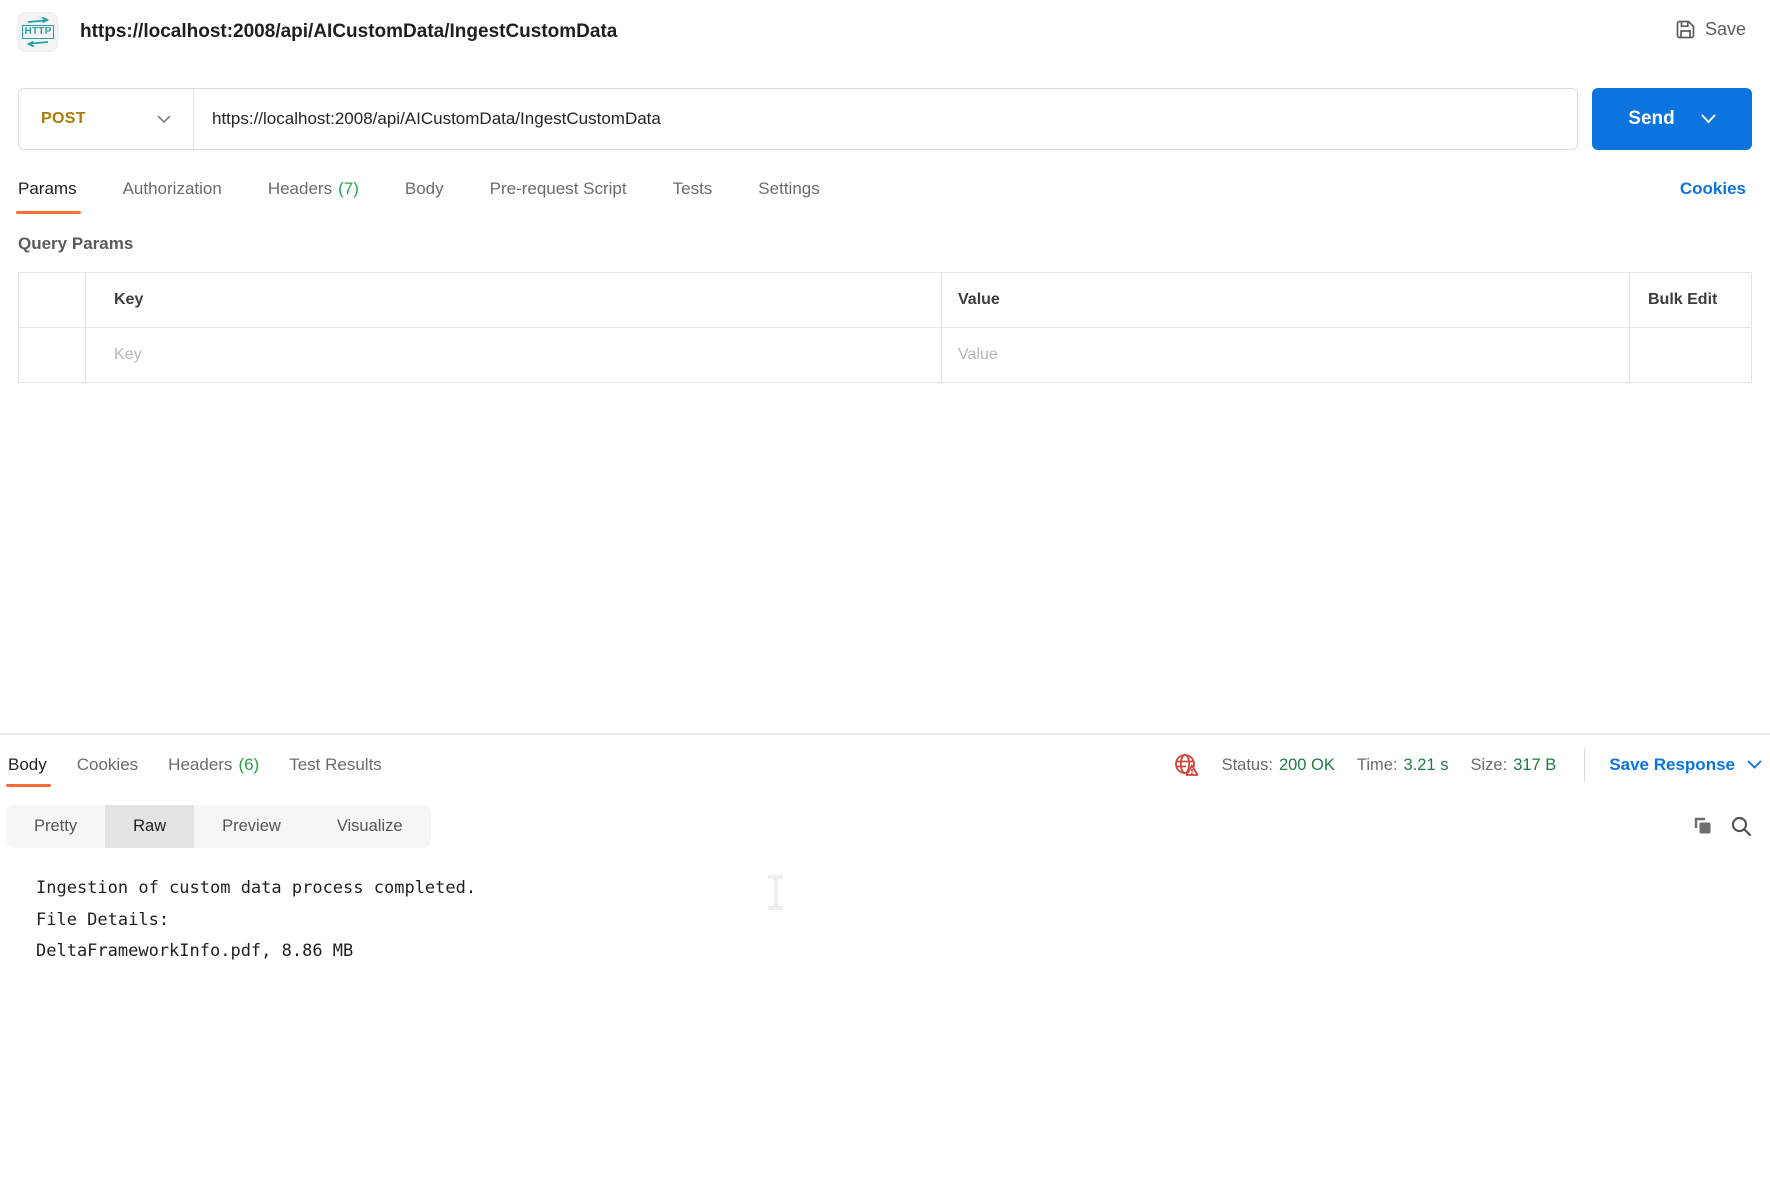 Image resolution: width=1770 pixels, height=1180 pixels. I want to click on cookies-link: Cookies, so click(1713, 189).